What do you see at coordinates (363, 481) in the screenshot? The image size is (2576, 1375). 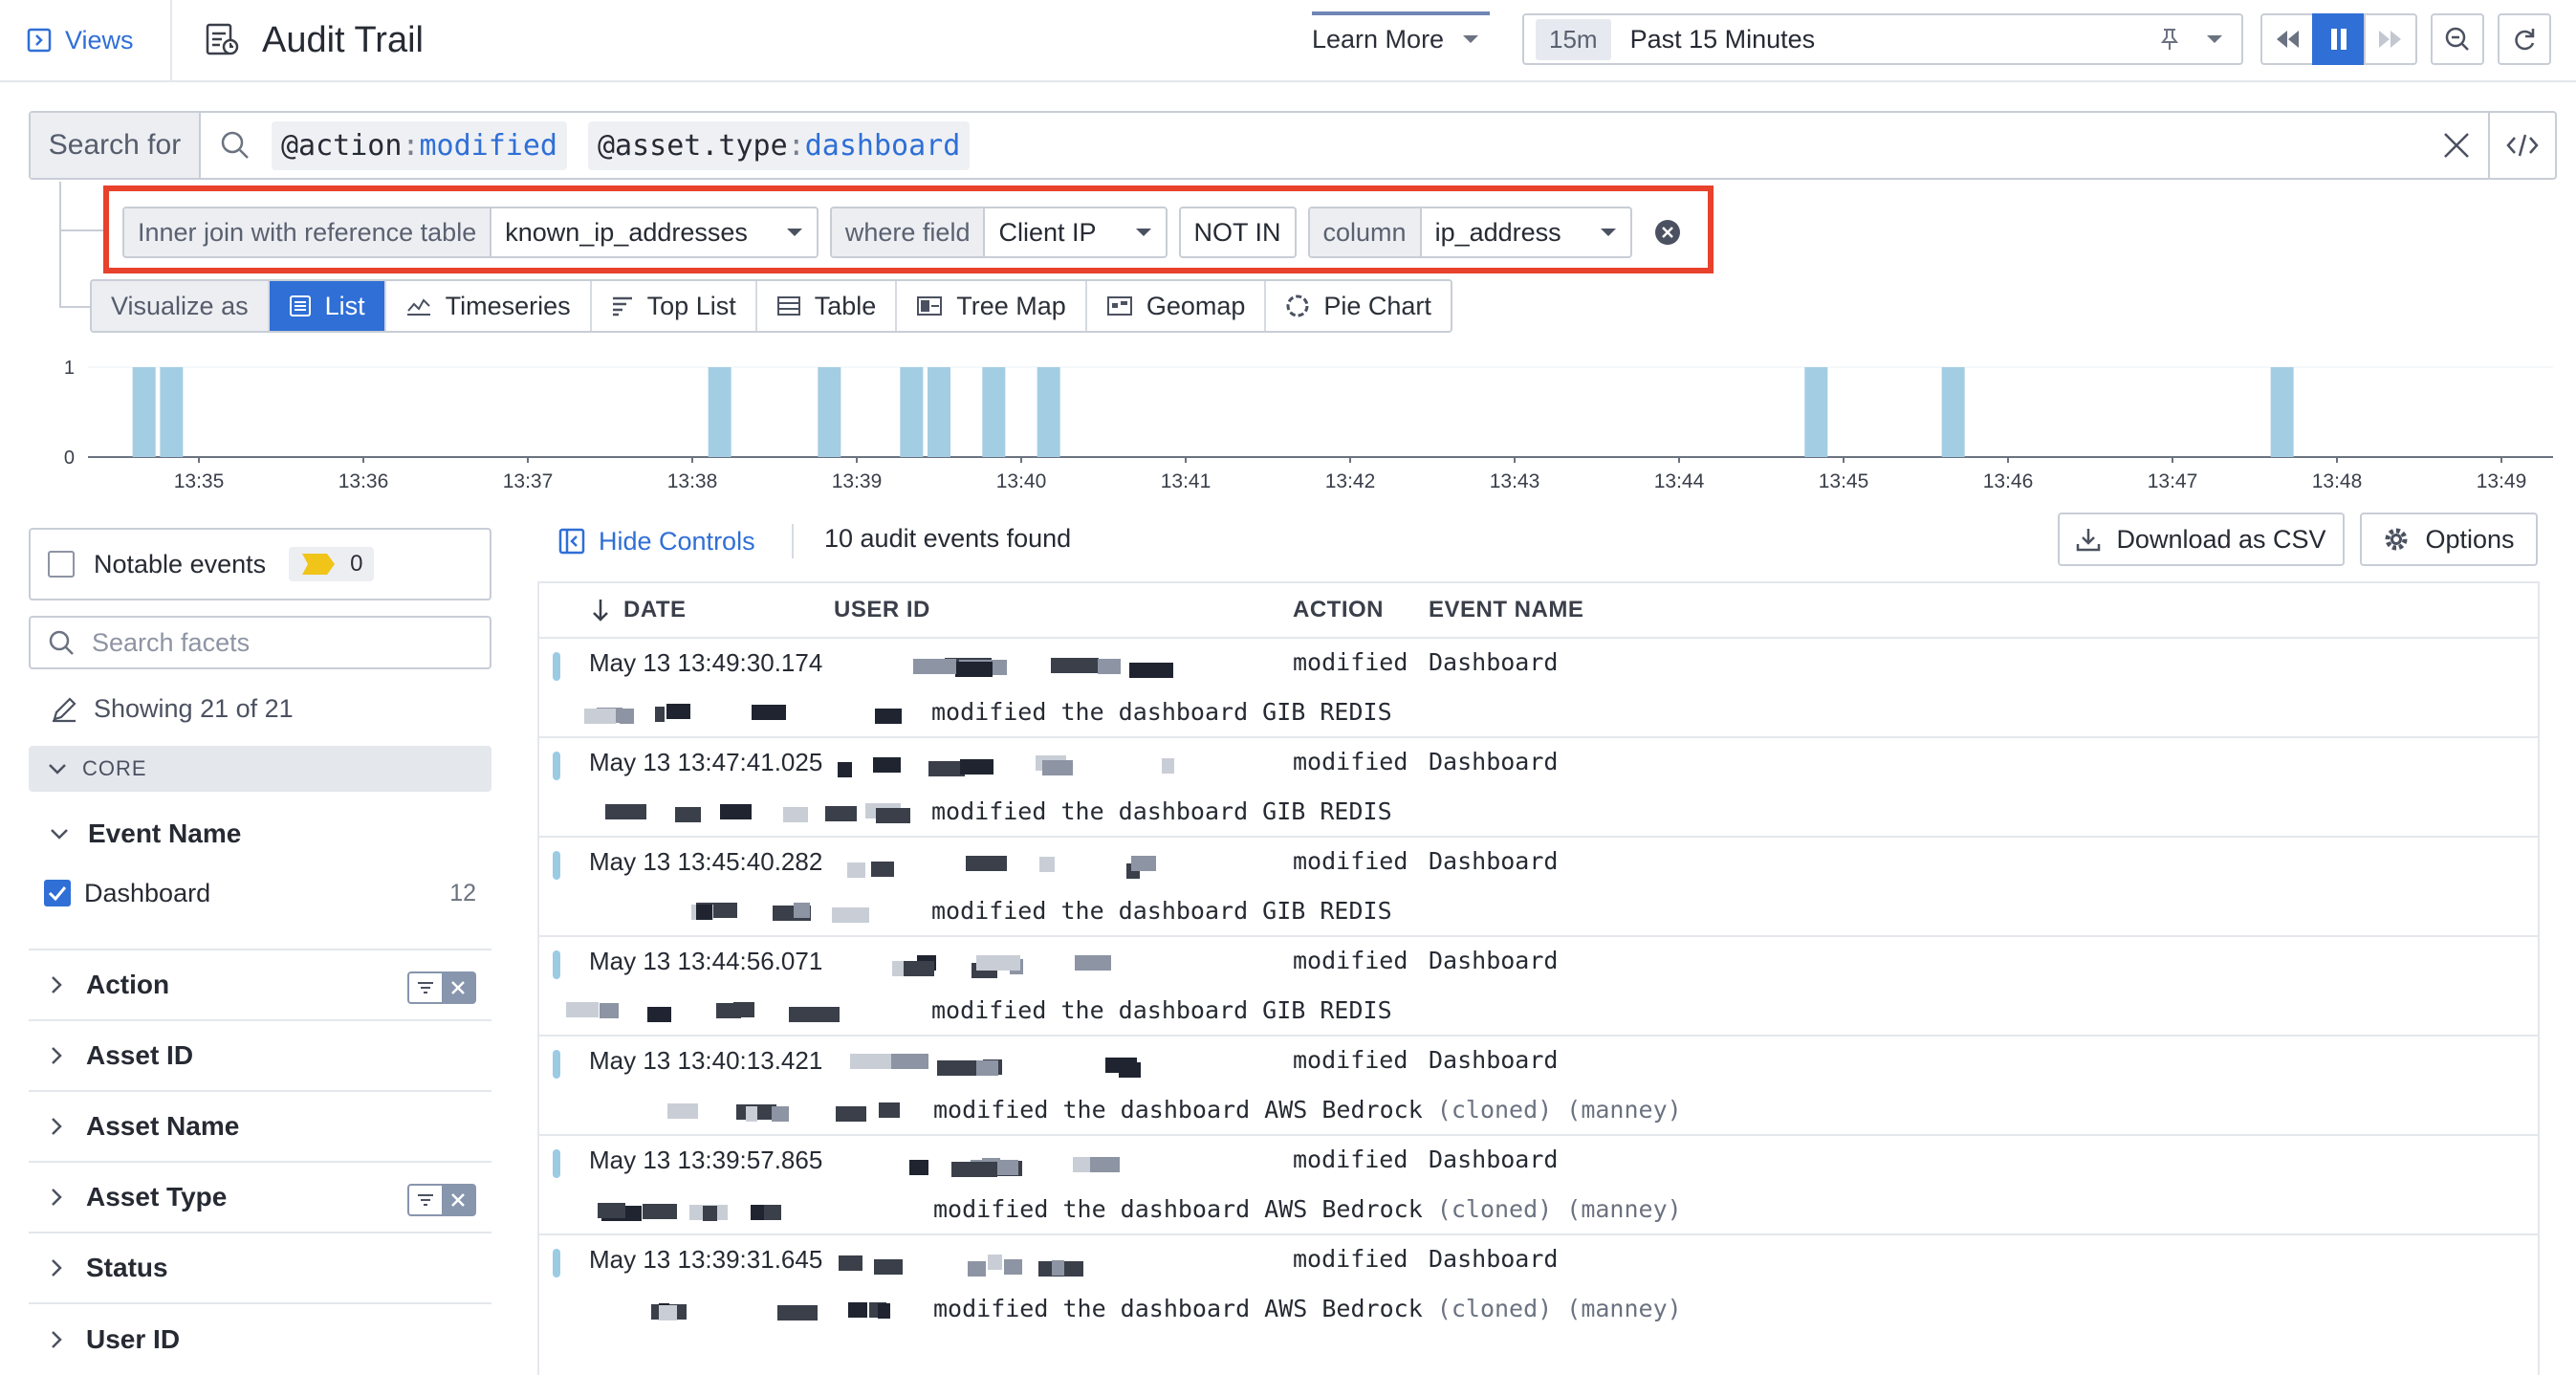 I see `x-tick-label: 13:36` at bounding box center [363, 481].